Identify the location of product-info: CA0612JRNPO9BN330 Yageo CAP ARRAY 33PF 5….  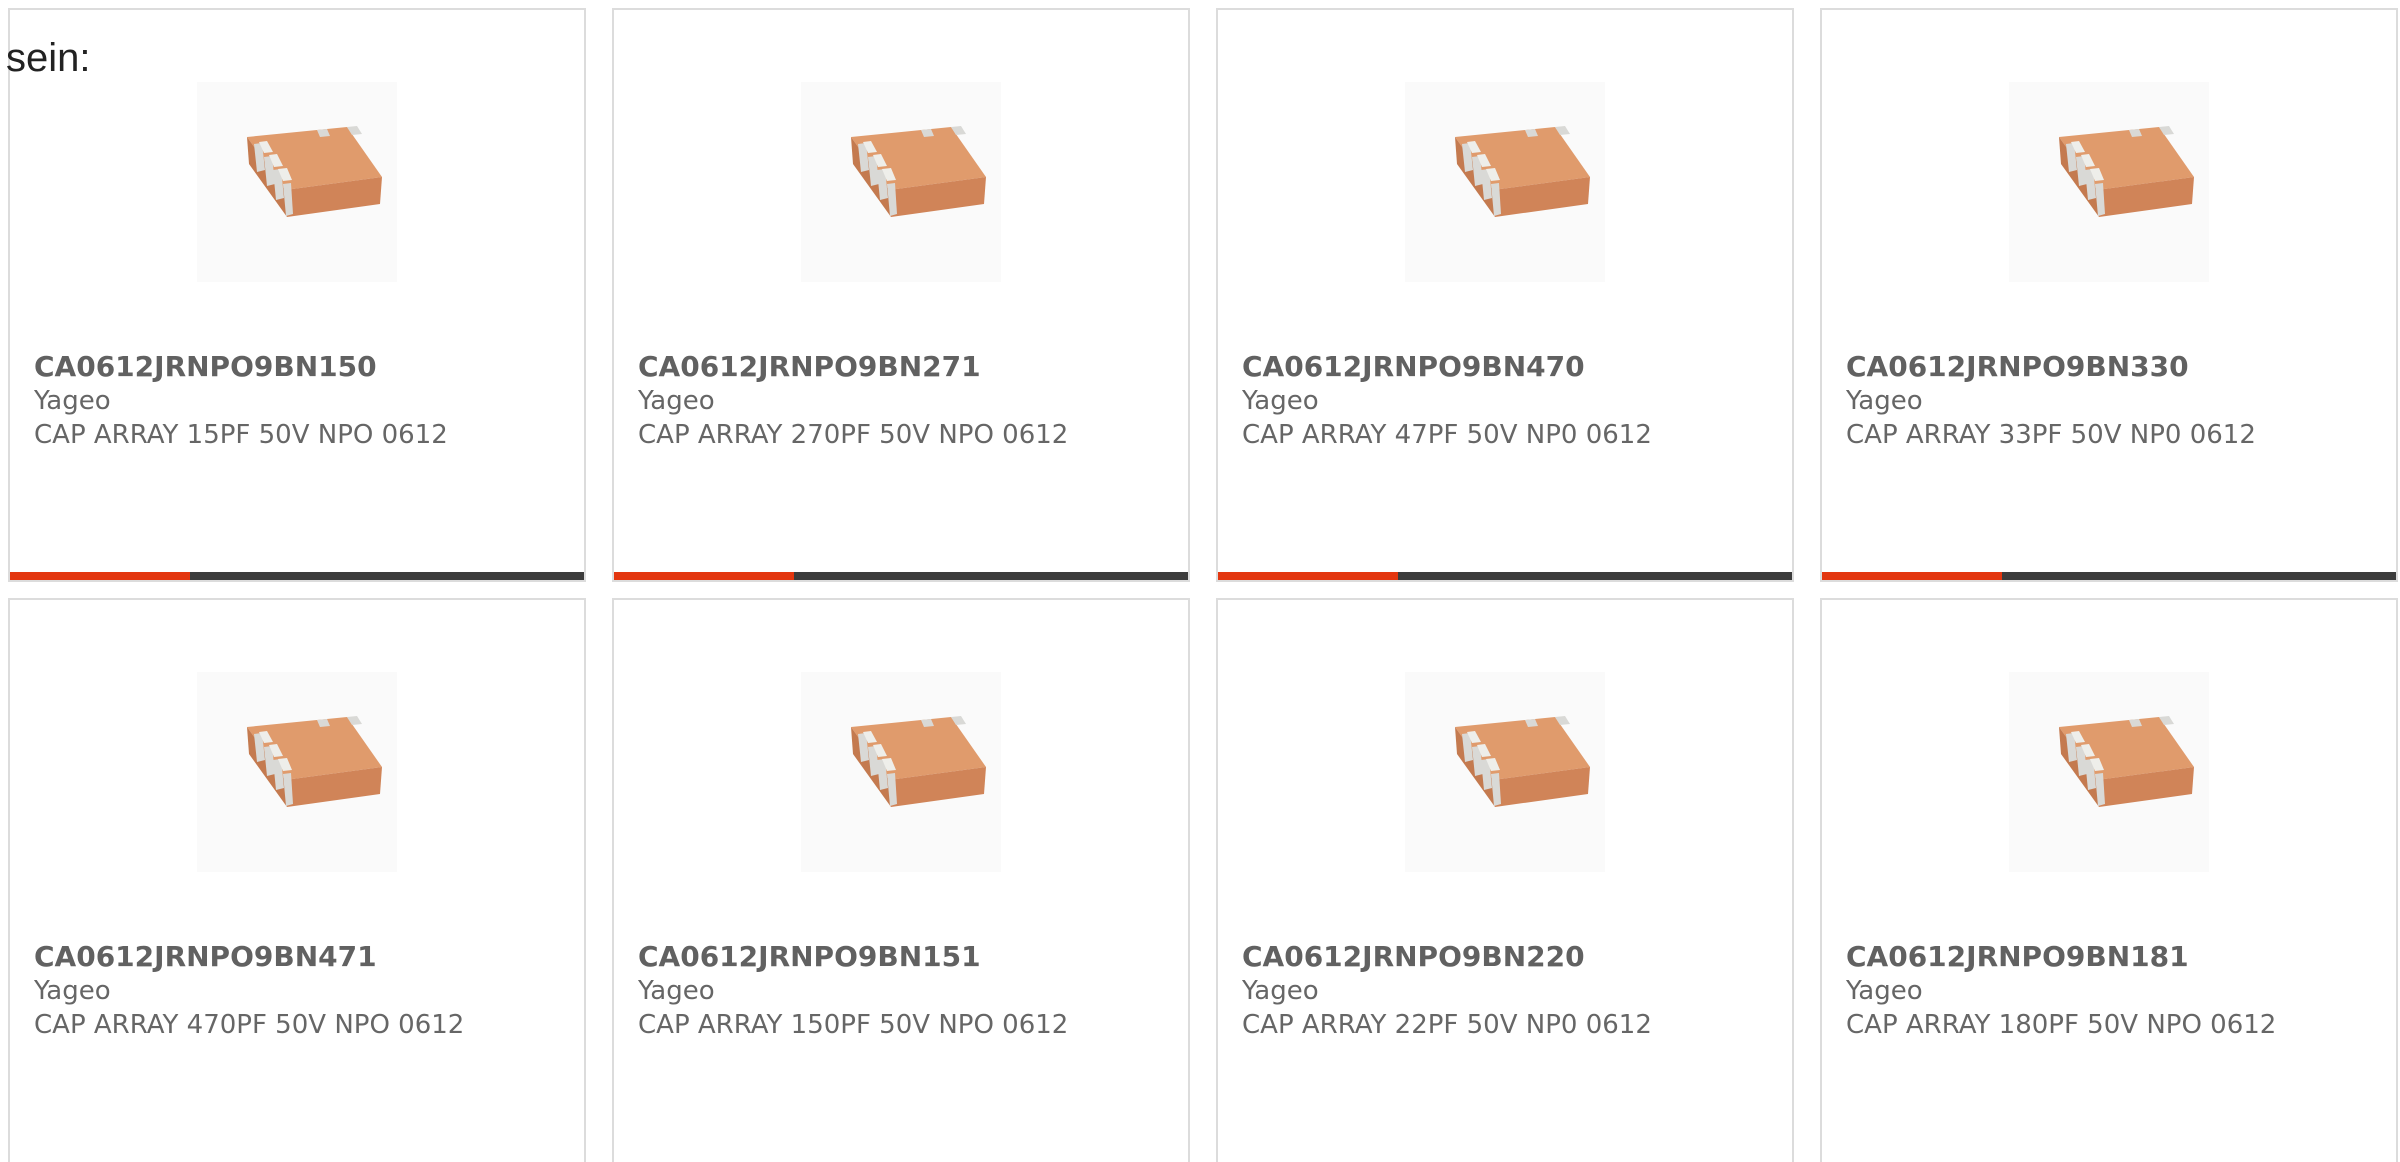
(2109, 401).